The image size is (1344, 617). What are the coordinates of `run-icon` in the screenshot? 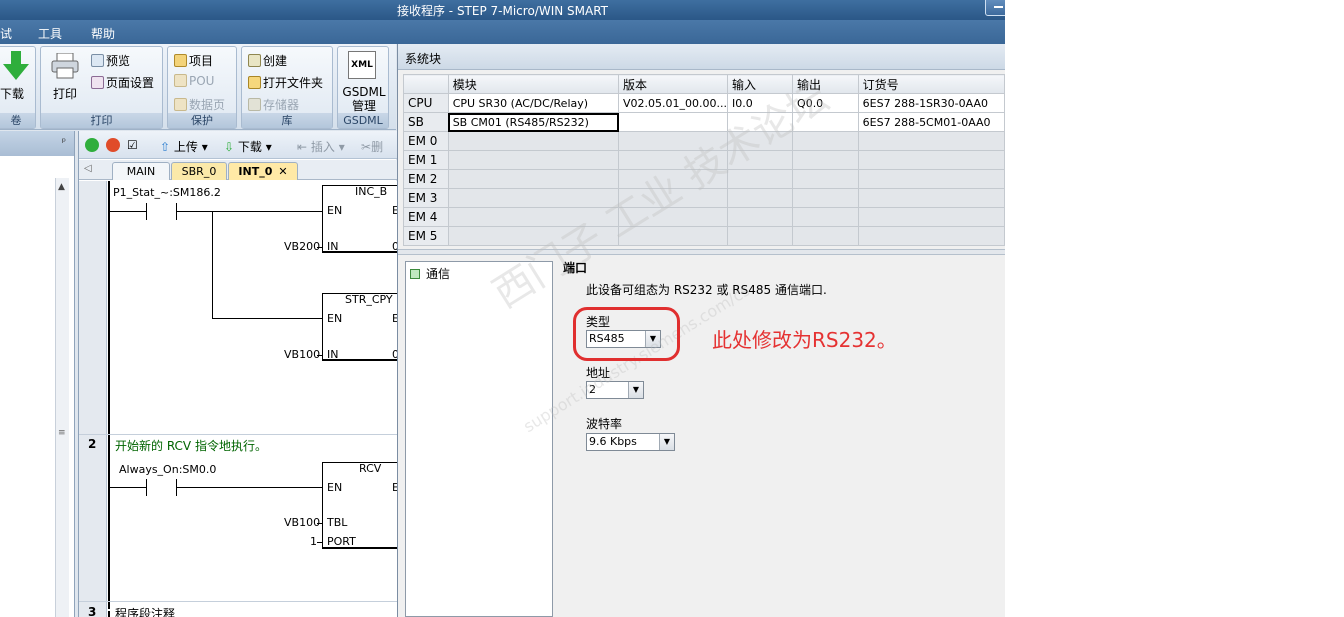 It's located at (92, 145).